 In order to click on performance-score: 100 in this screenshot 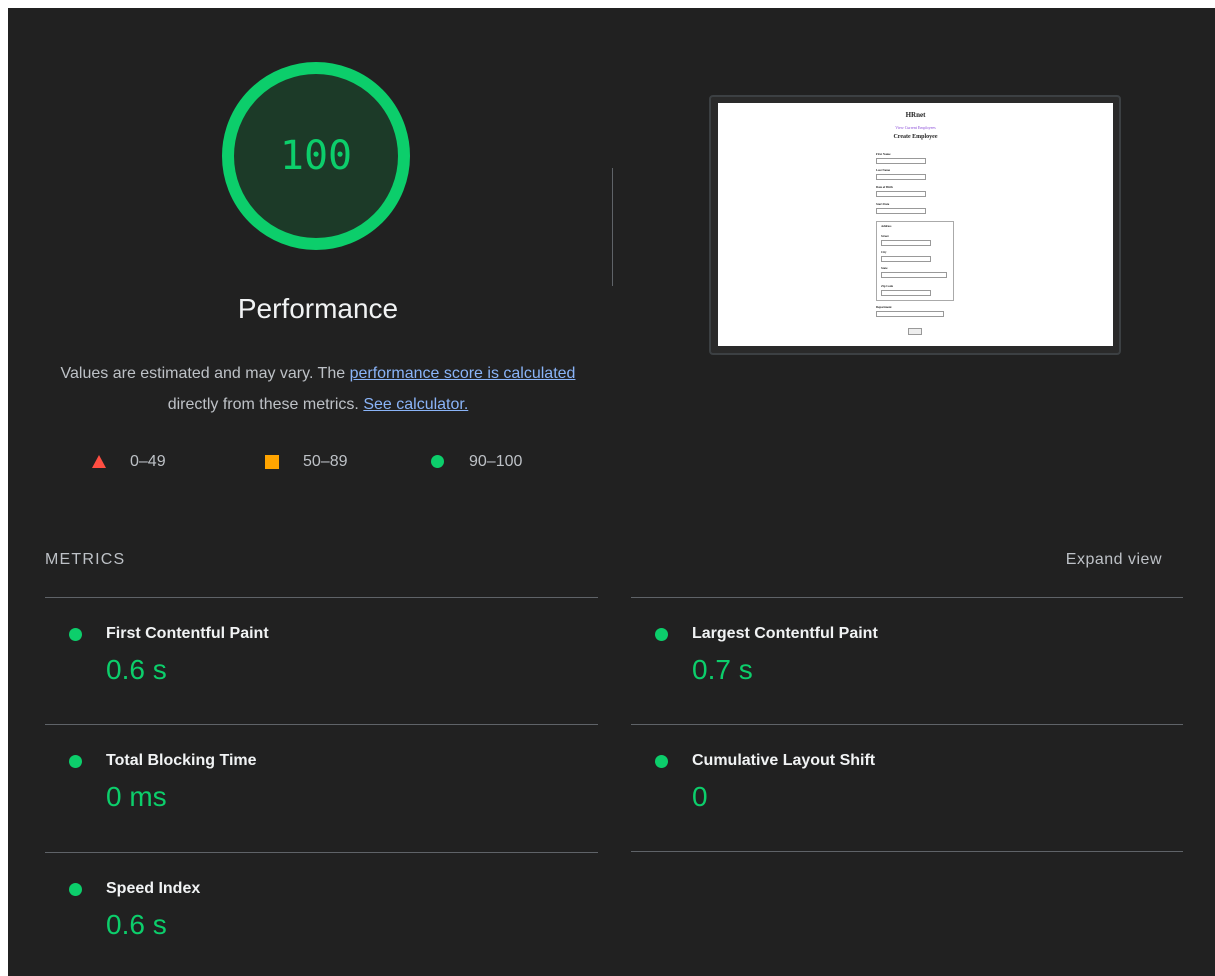, I will do `click(316, 156)`.